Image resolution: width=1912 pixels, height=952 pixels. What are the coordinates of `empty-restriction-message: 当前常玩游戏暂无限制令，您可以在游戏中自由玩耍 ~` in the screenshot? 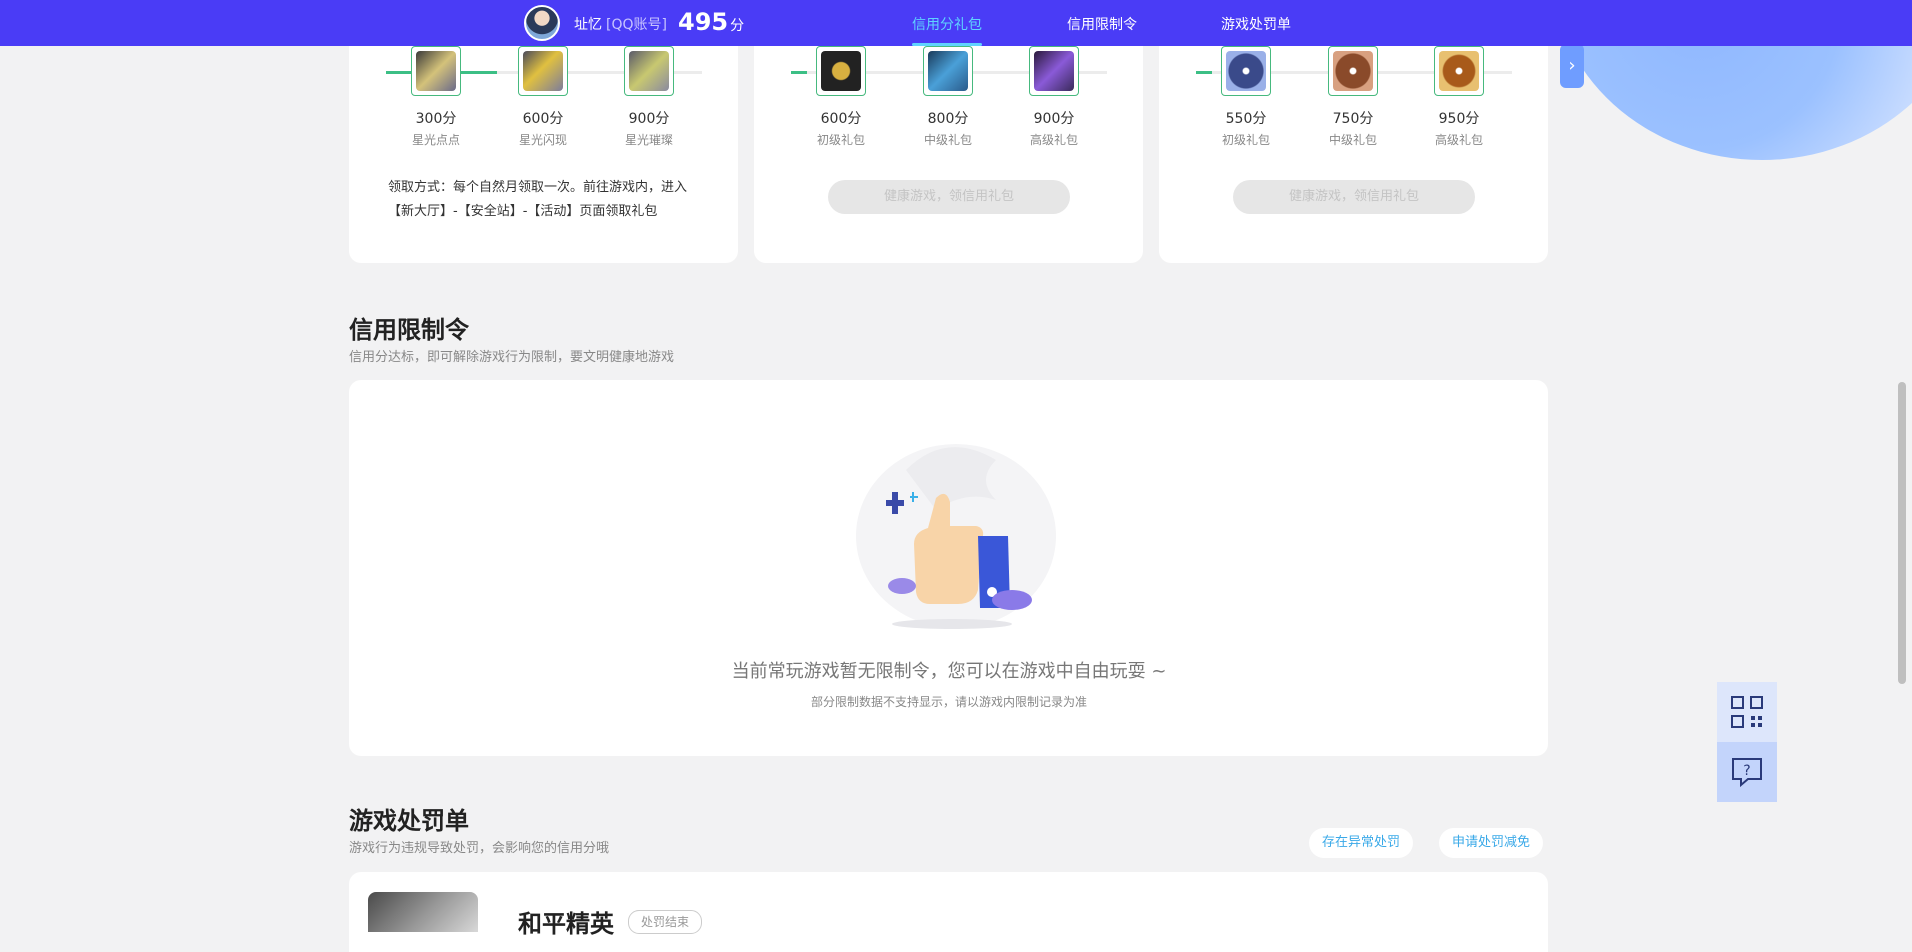 It's located at (949, 671).